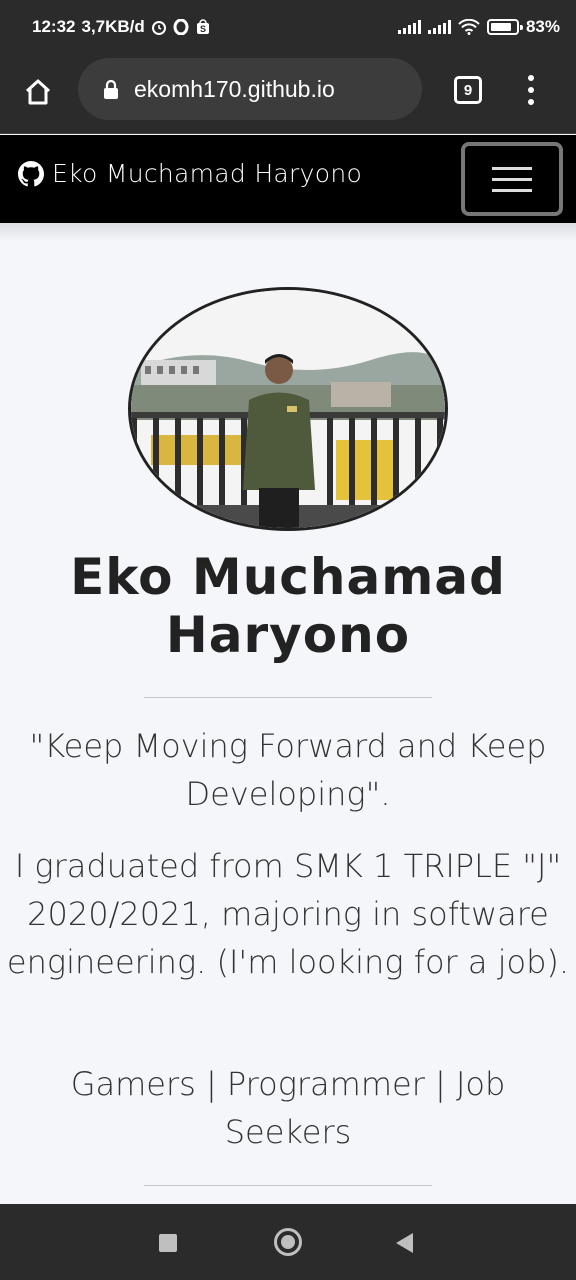 Image resolution: width=576 pixels, height=1280 pixels. Describe the element at coordinates (288, 1185) in the screenshot. I see `divider-bottom` at that location.